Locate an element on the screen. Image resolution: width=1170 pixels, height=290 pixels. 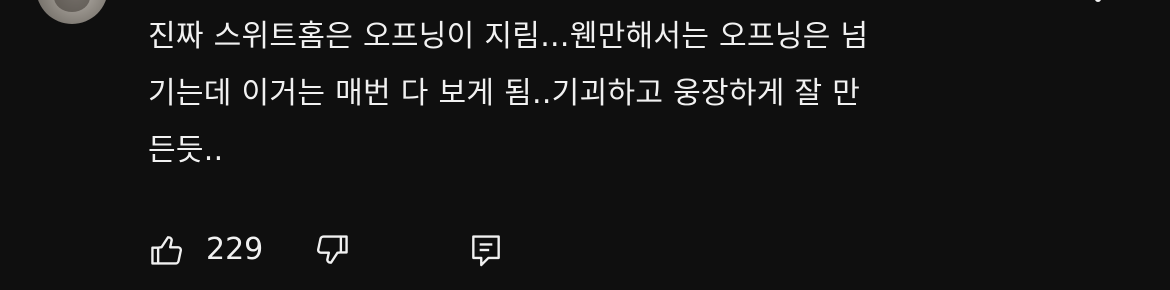
comment-actions: 229 is located at coordinates (326, 250).